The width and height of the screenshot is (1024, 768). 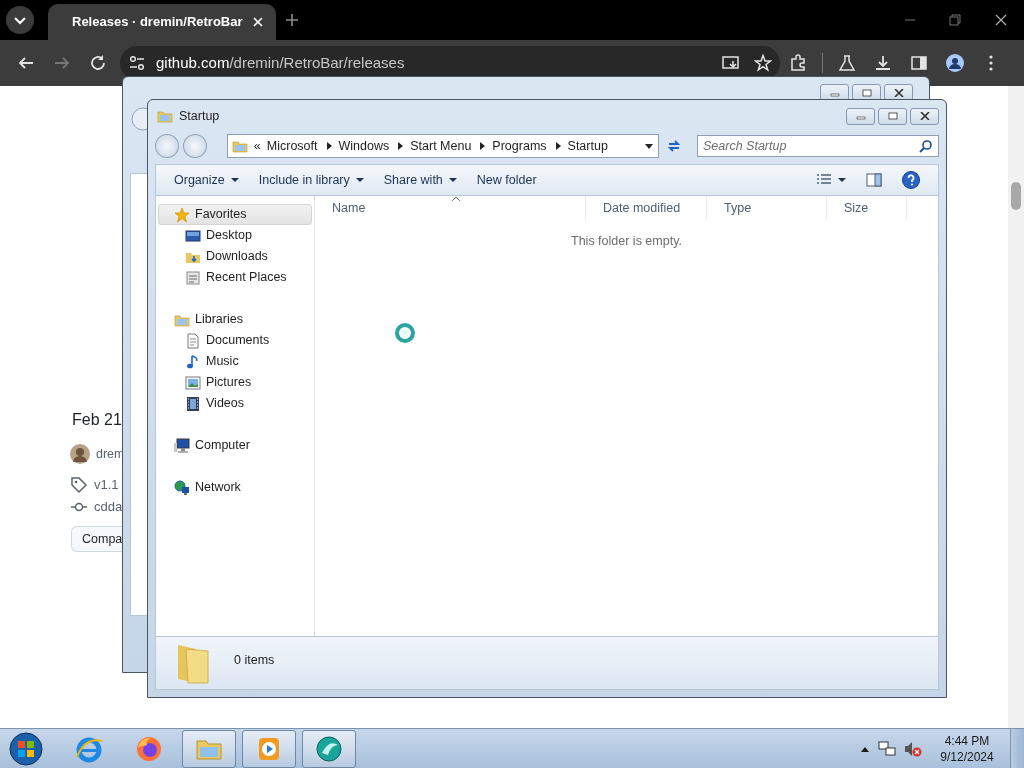 I want to click on browser-tab: Releases · dremin/RetroBar, so click(x=162, y=22).